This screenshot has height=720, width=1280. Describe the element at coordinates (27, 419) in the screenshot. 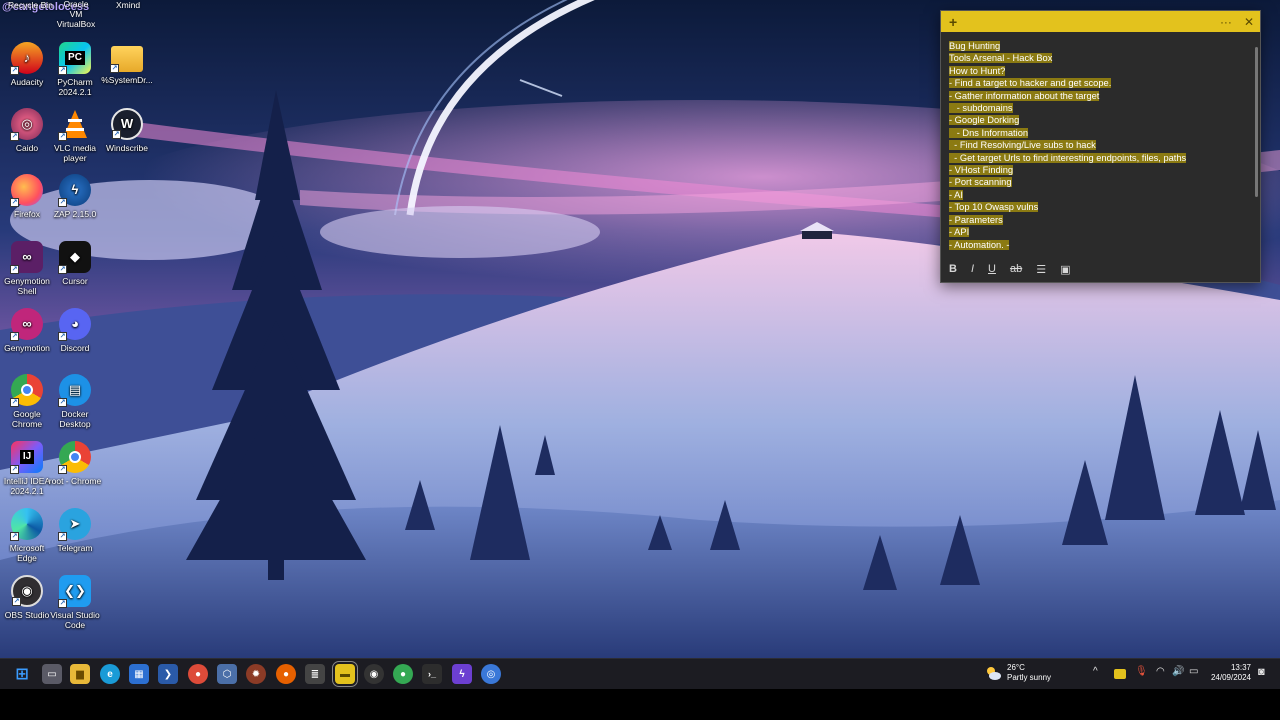

I see `desktop-icon-label: Google Chrome` at that location.